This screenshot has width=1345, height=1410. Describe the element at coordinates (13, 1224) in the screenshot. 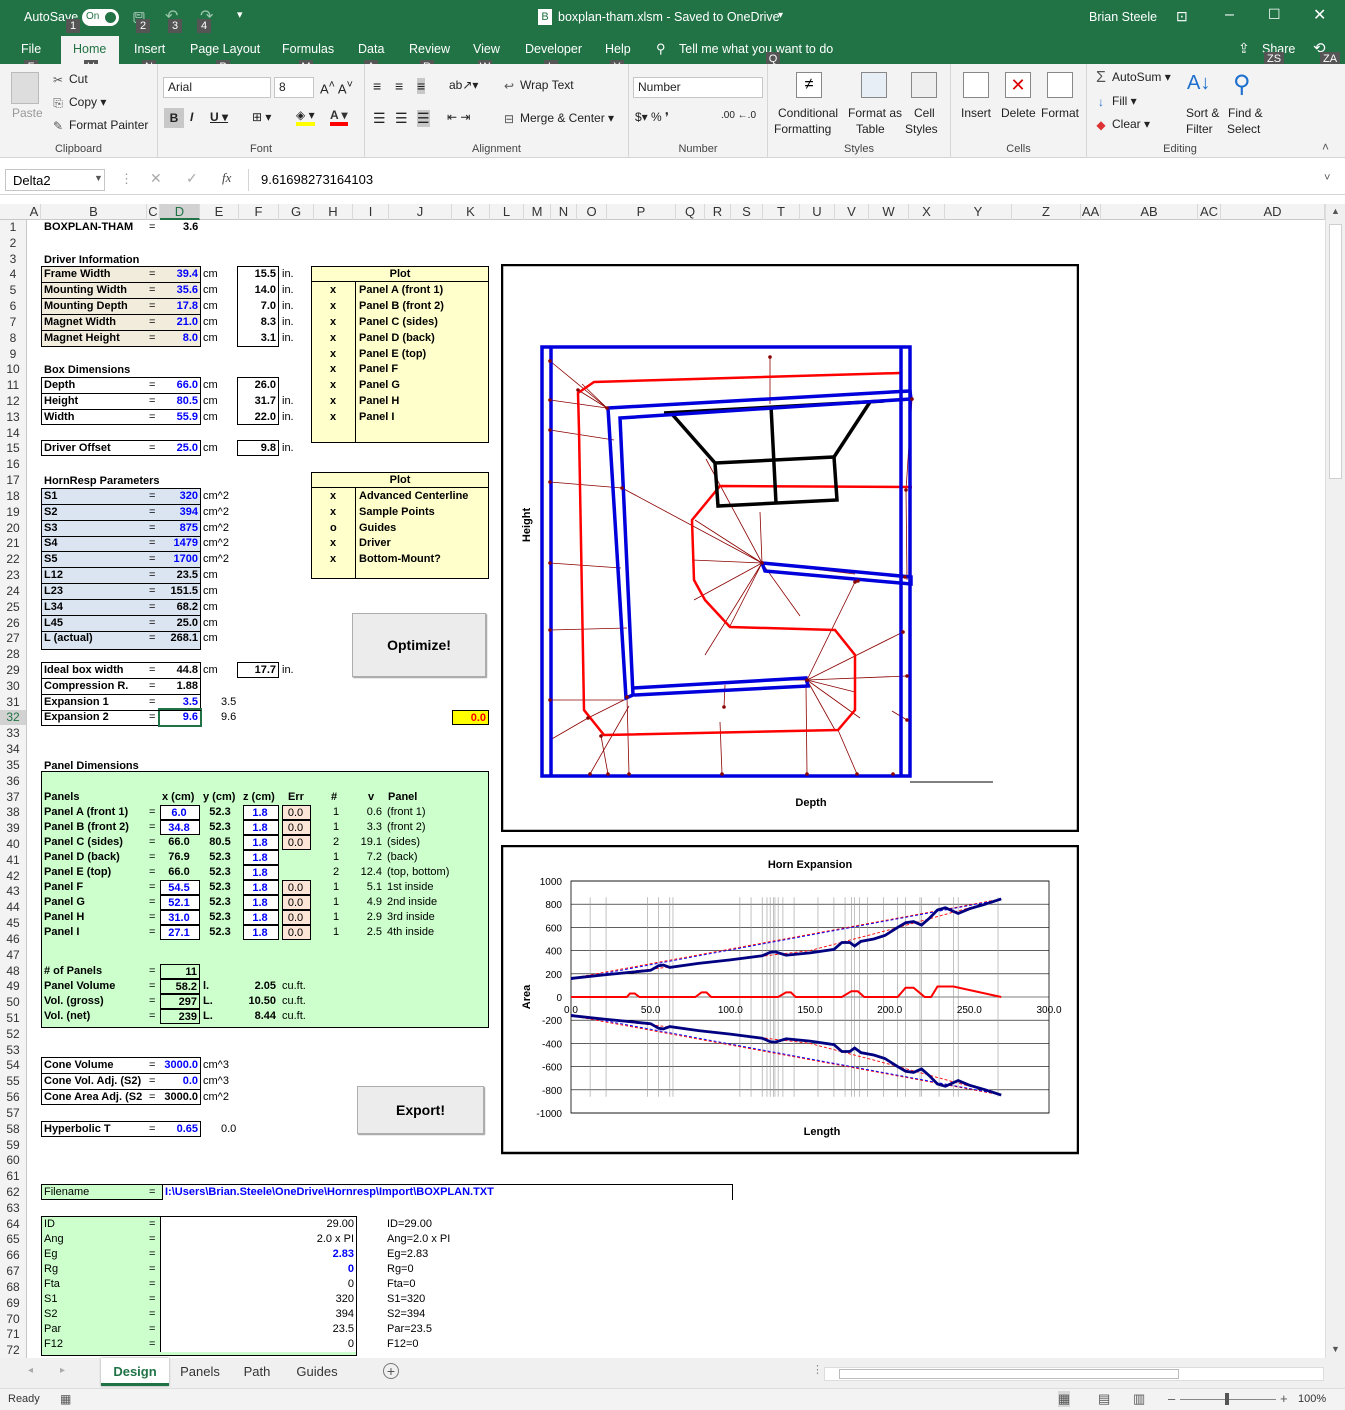

I see `row-header: 64` at that location.